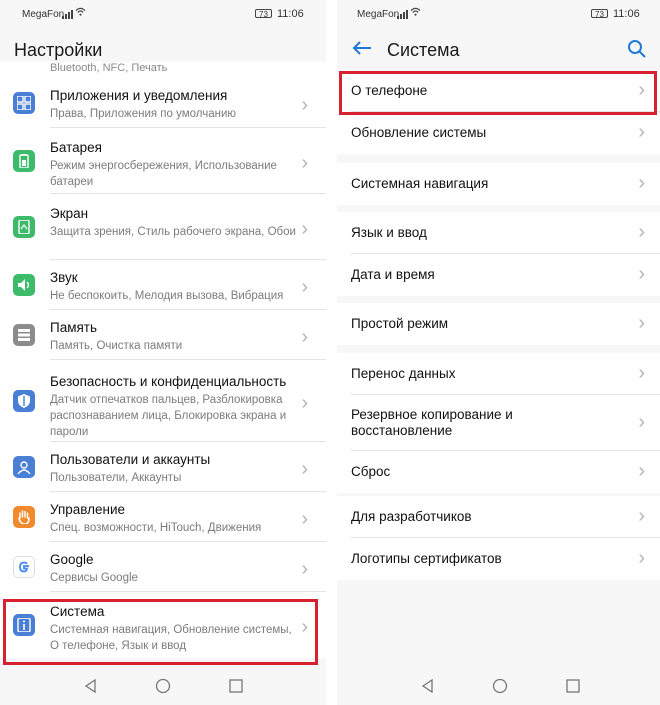 This screenshot has height=705, width=660. What do you see at coordinates (403, 373) in the screenshot?
I see `system-item-label: Перенос данных` at bounding box center [403, 373].